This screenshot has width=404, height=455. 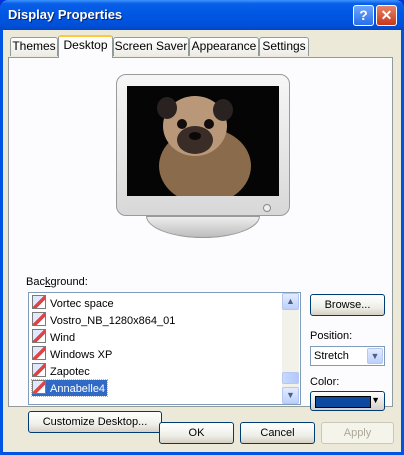 What do you see at coordinates (363, 15) in the screenshot?
I see `help-button: ?` at bounding box center [363, 15].